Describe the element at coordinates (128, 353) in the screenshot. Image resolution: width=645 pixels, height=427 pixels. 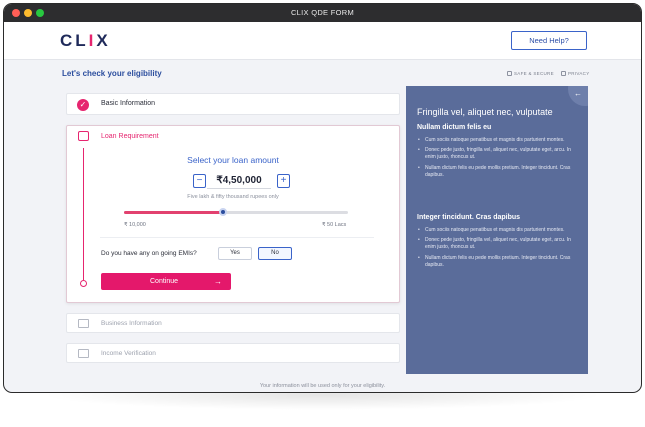
I see `step-income-label: Income Verification` at that location.